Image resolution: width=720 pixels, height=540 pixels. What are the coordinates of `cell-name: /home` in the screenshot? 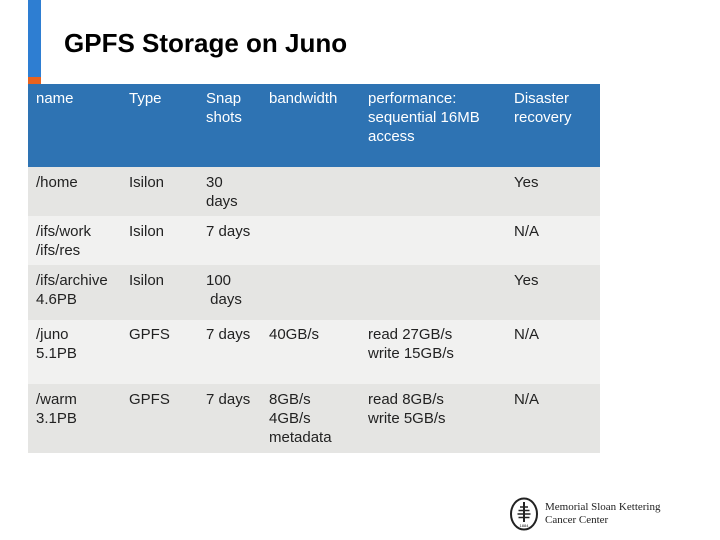 It's located at (74, 191).